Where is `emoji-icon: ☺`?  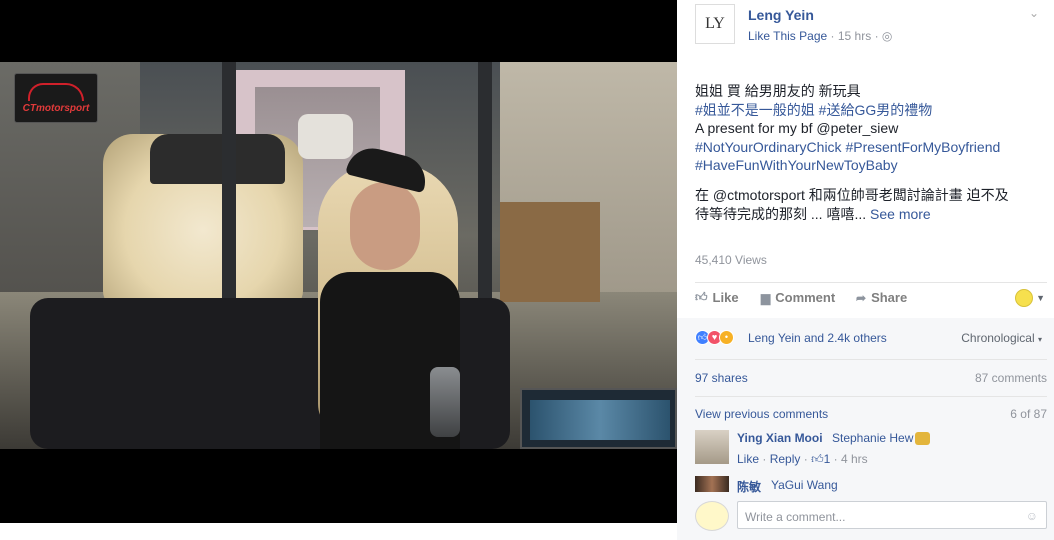
emoji-icon: ☺ is located at coordinates (1032, 516).